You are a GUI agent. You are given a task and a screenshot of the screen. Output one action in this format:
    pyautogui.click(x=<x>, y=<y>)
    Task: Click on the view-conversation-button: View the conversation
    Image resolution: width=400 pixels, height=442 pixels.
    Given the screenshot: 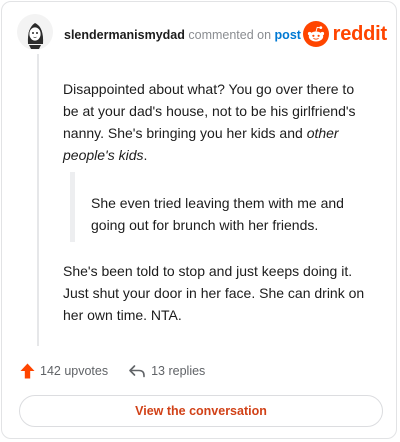 What is the action you would take?
    pyautogui.click(x=201, y=411)
    